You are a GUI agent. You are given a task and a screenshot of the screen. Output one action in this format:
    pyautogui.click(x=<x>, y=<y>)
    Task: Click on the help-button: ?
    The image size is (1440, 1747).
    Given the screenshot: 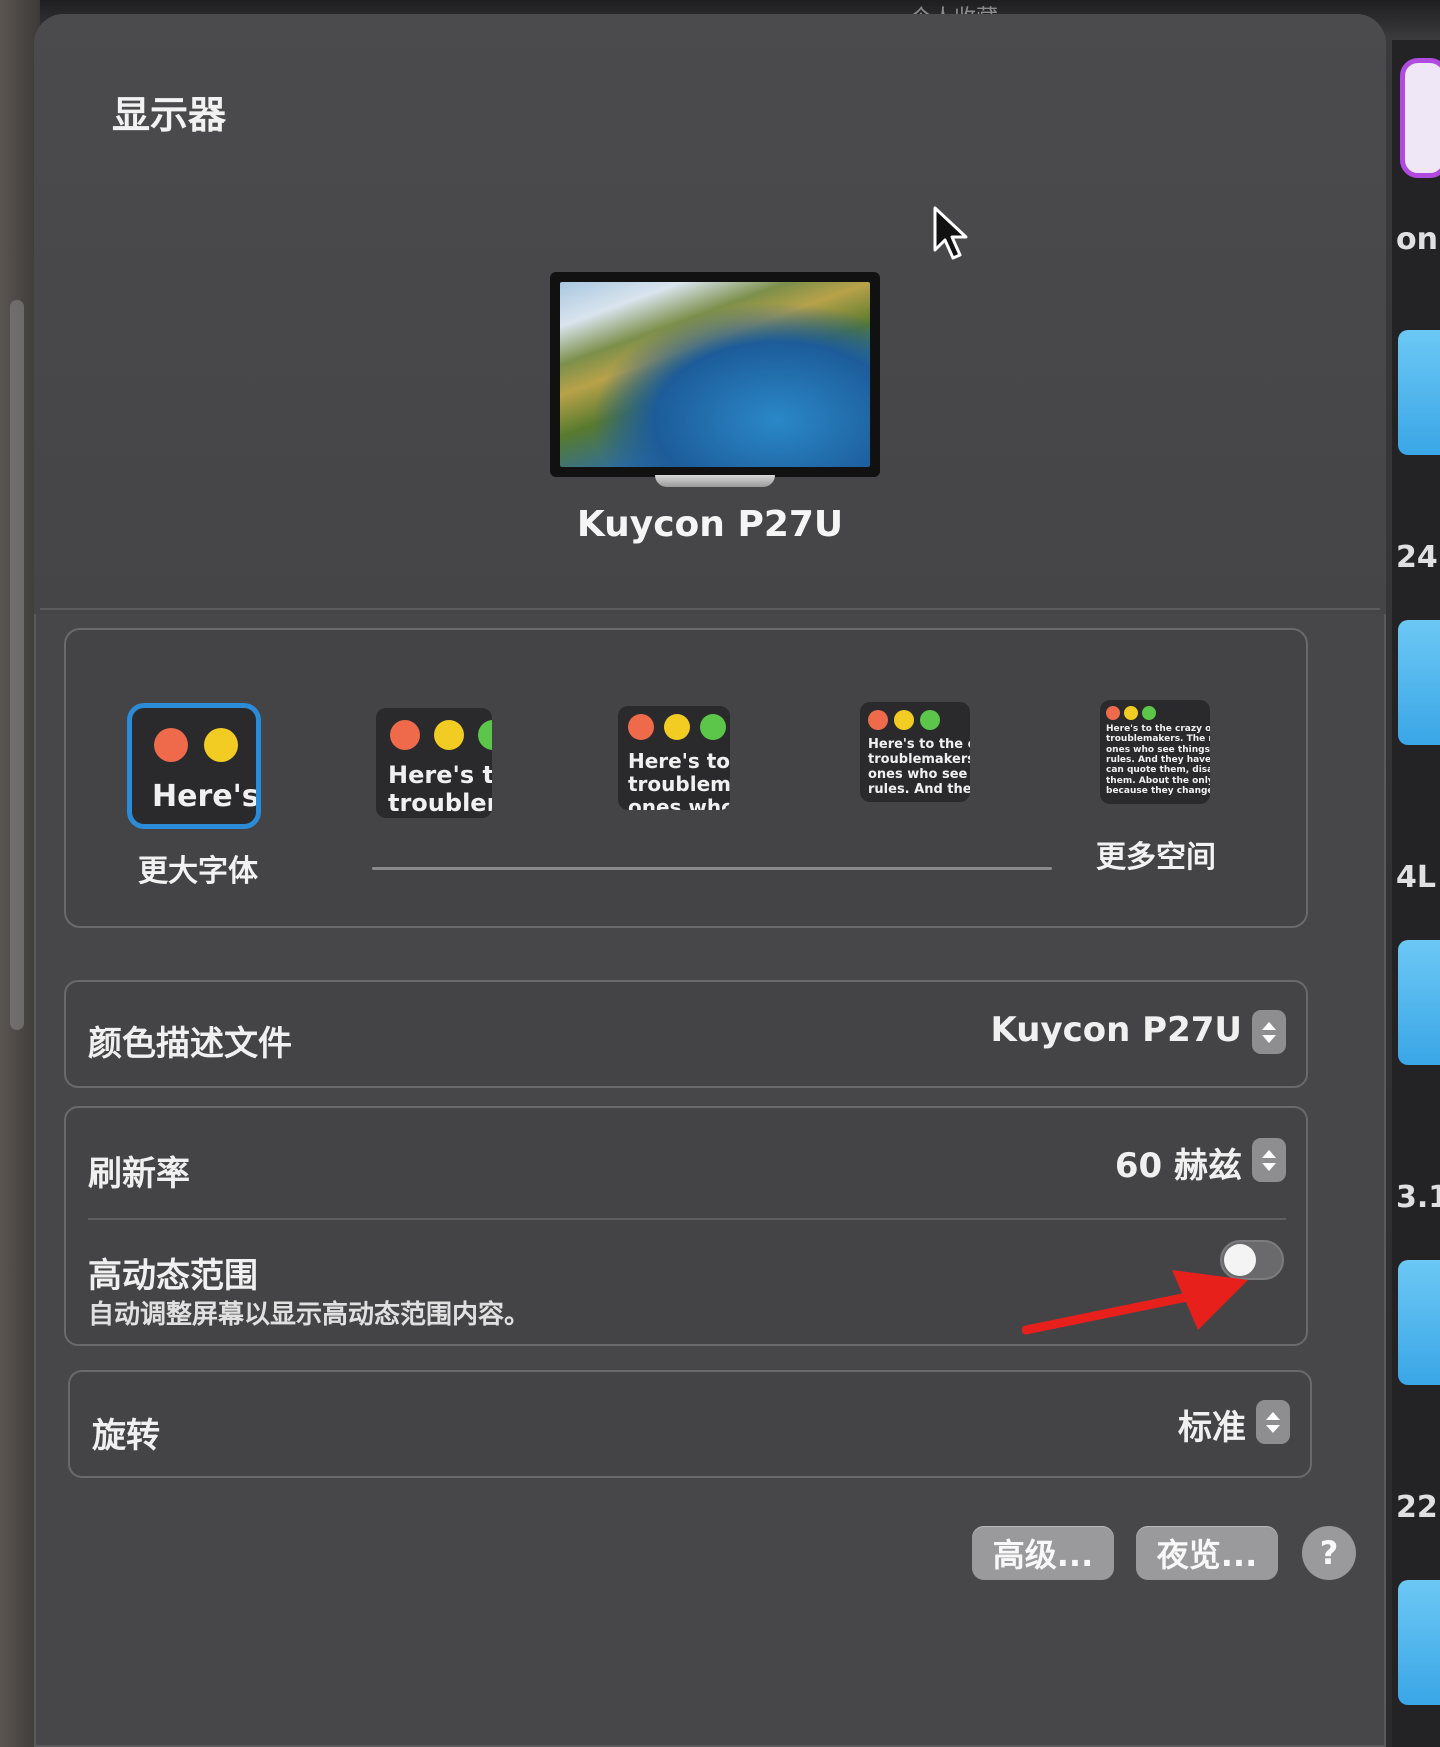 What is the action you would take?
    pyautogui.click(x=1329, y=1553)
    